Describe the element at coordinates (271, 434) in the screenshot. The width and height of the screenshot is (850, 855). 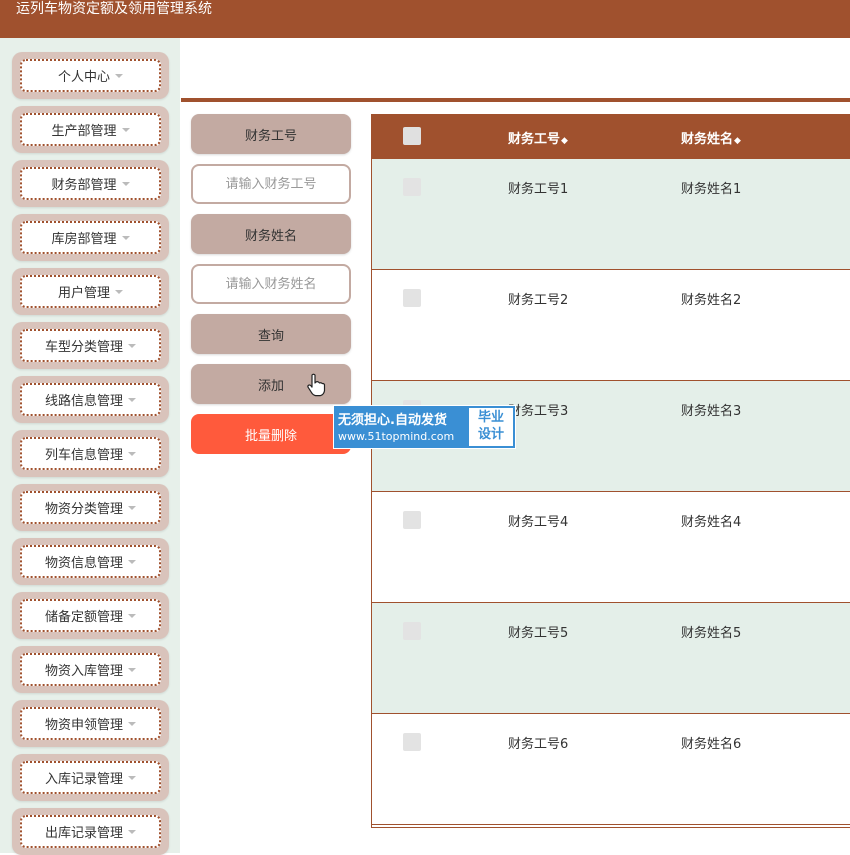
I see `batch-delete-button: 批量删除` at that location.